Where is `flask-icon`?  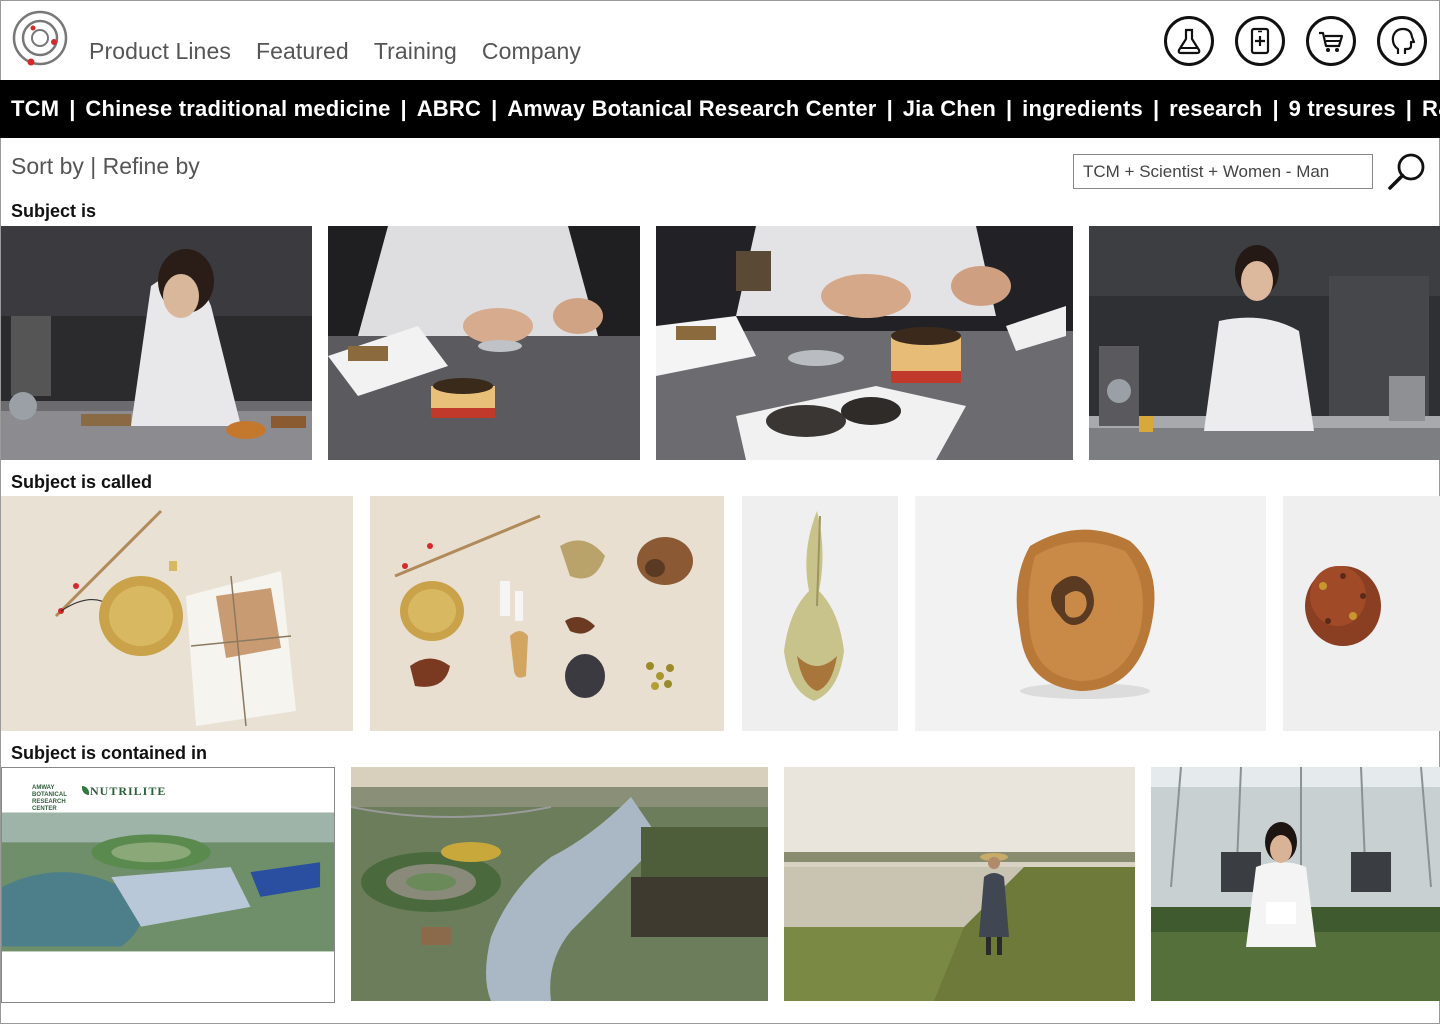 flask-icon is located at coordinates (1189, 41).